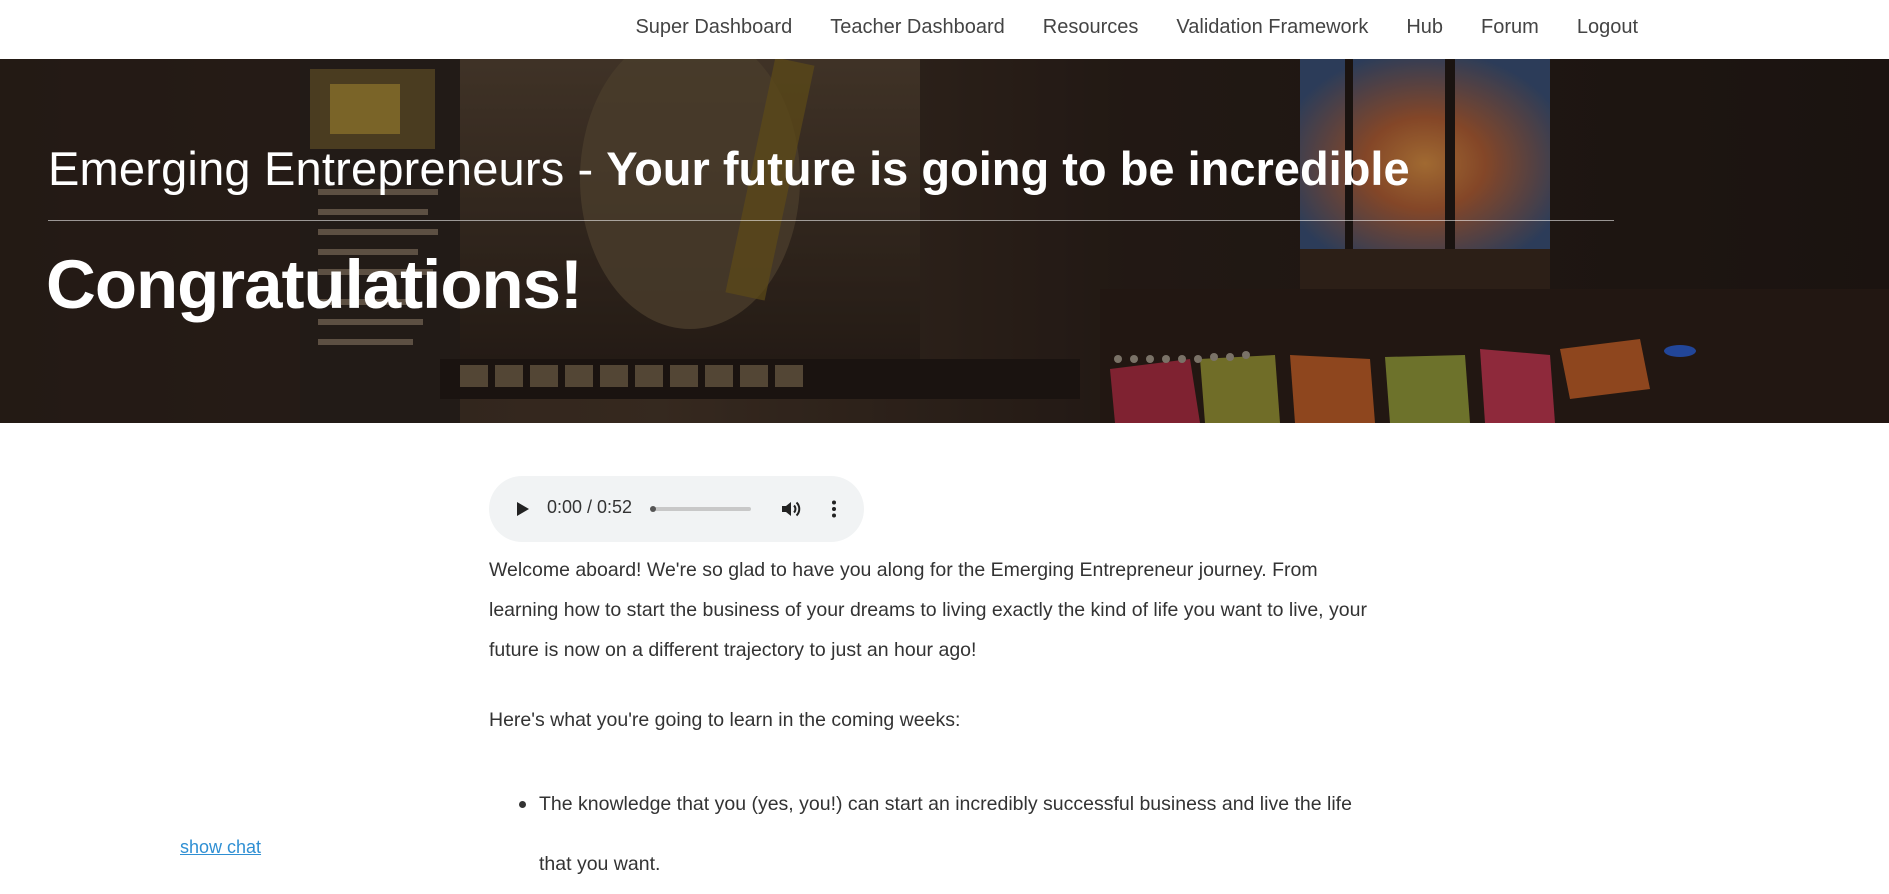 The width and height of the screenshot is (1889, 894). What do you see at coordinates (834, 509) in the screenshot?
I see `more-vertical-icon` at bounding box center [834, 509].